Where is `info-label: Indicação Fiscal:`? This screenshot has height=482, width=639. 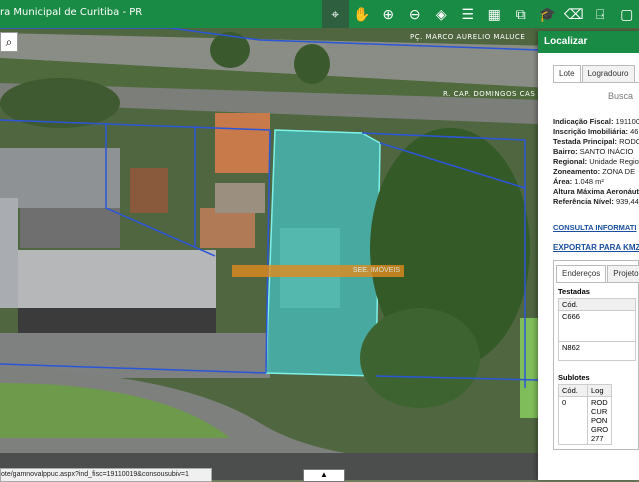 info-label: Indicação Fiscal: is located at coordinates (583, 121).